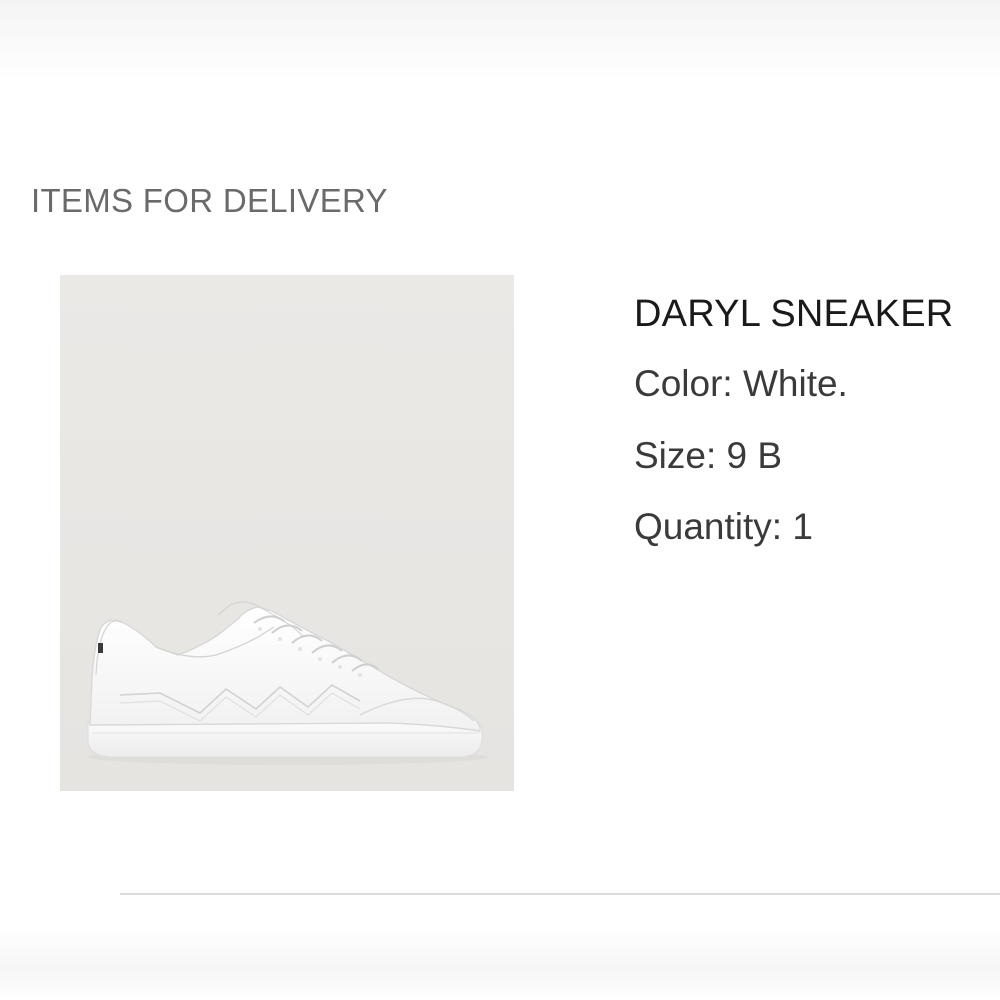  I want to click on items-for-delivery-heading: ITEMS FOR DELIVERY, so click(209, 200).